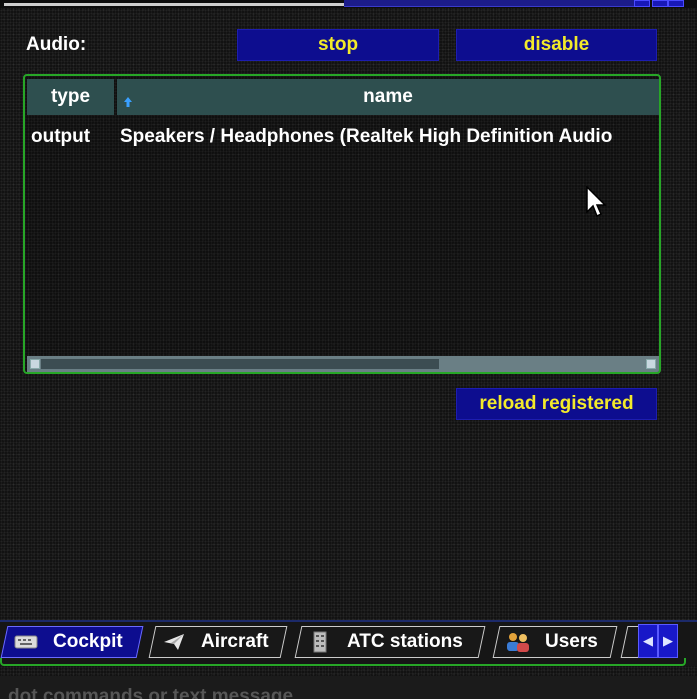  I want to click on triangle-left-icon: ◀, so click(648, 640).